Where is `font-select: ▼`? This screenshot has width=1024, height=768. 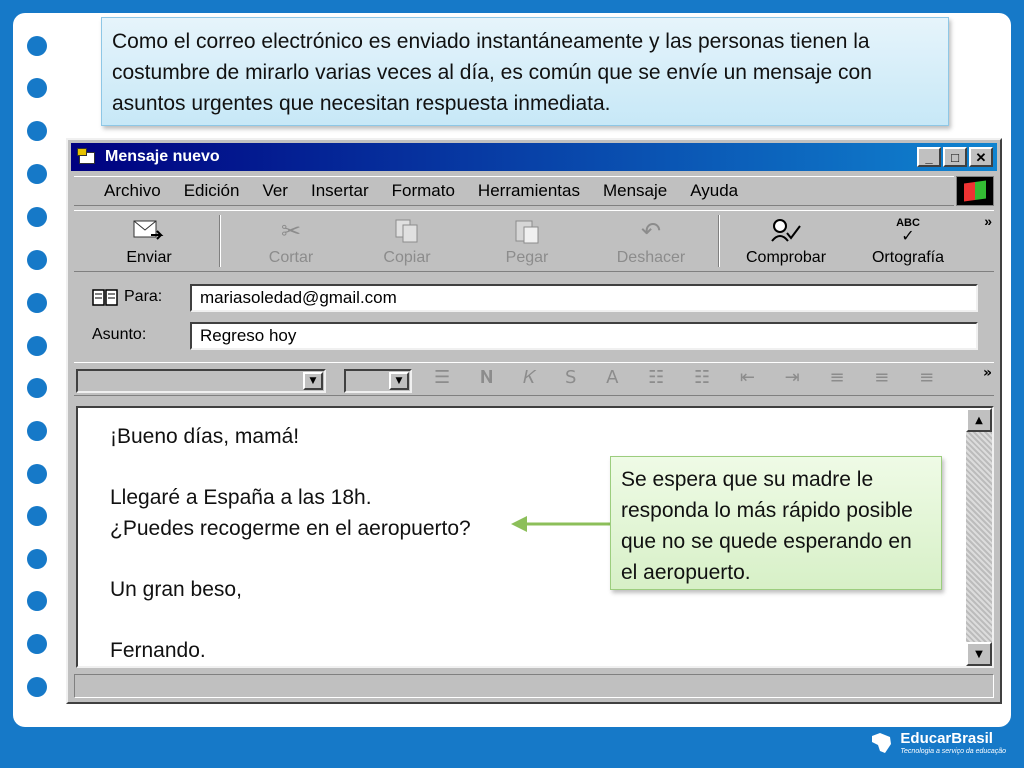 font-select: ▼ is located at coordinates (201, 381).